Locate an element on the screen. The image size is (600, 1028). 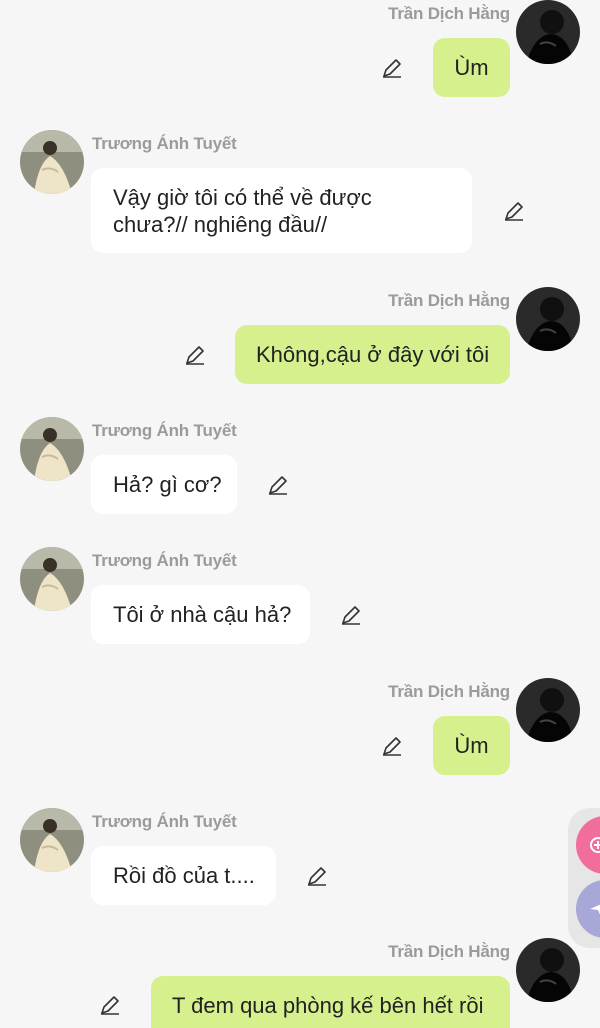
paper-plane-icon is located at coordinates (594, 909).